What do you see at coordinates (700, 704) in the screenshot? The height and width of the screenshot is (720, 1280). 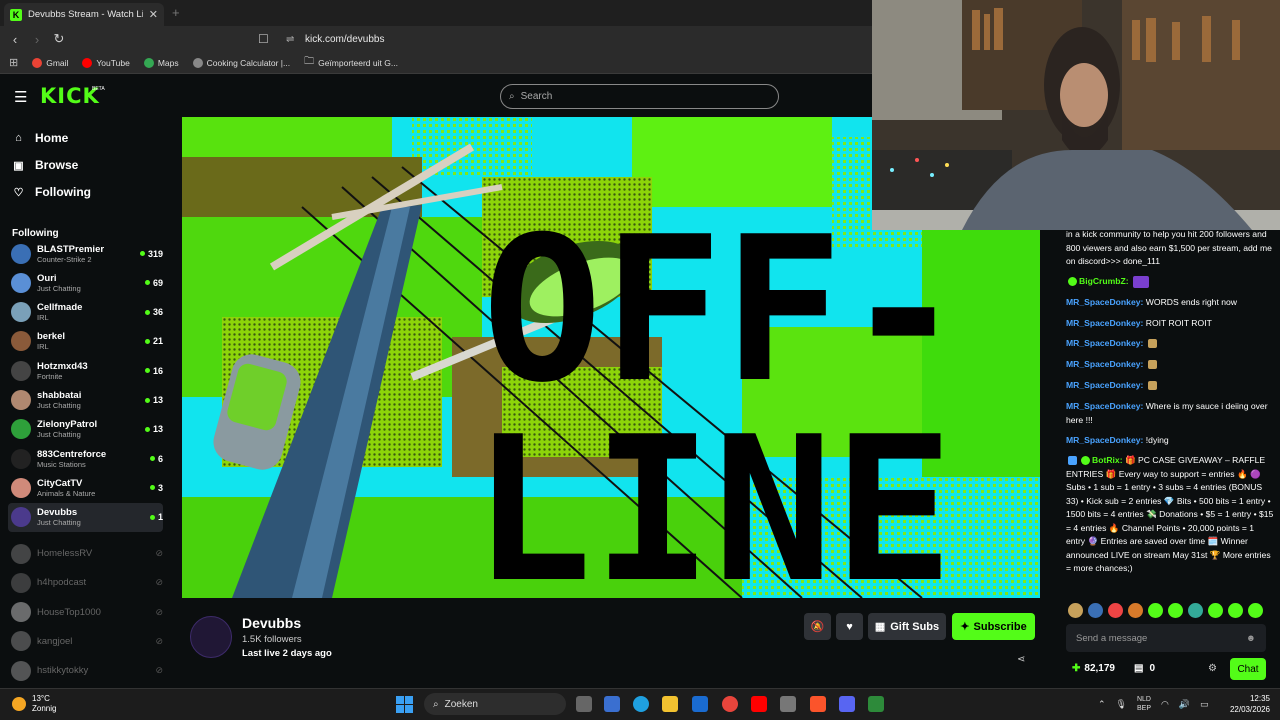 I see `outlook-icon` at bounding box center [700, 704].